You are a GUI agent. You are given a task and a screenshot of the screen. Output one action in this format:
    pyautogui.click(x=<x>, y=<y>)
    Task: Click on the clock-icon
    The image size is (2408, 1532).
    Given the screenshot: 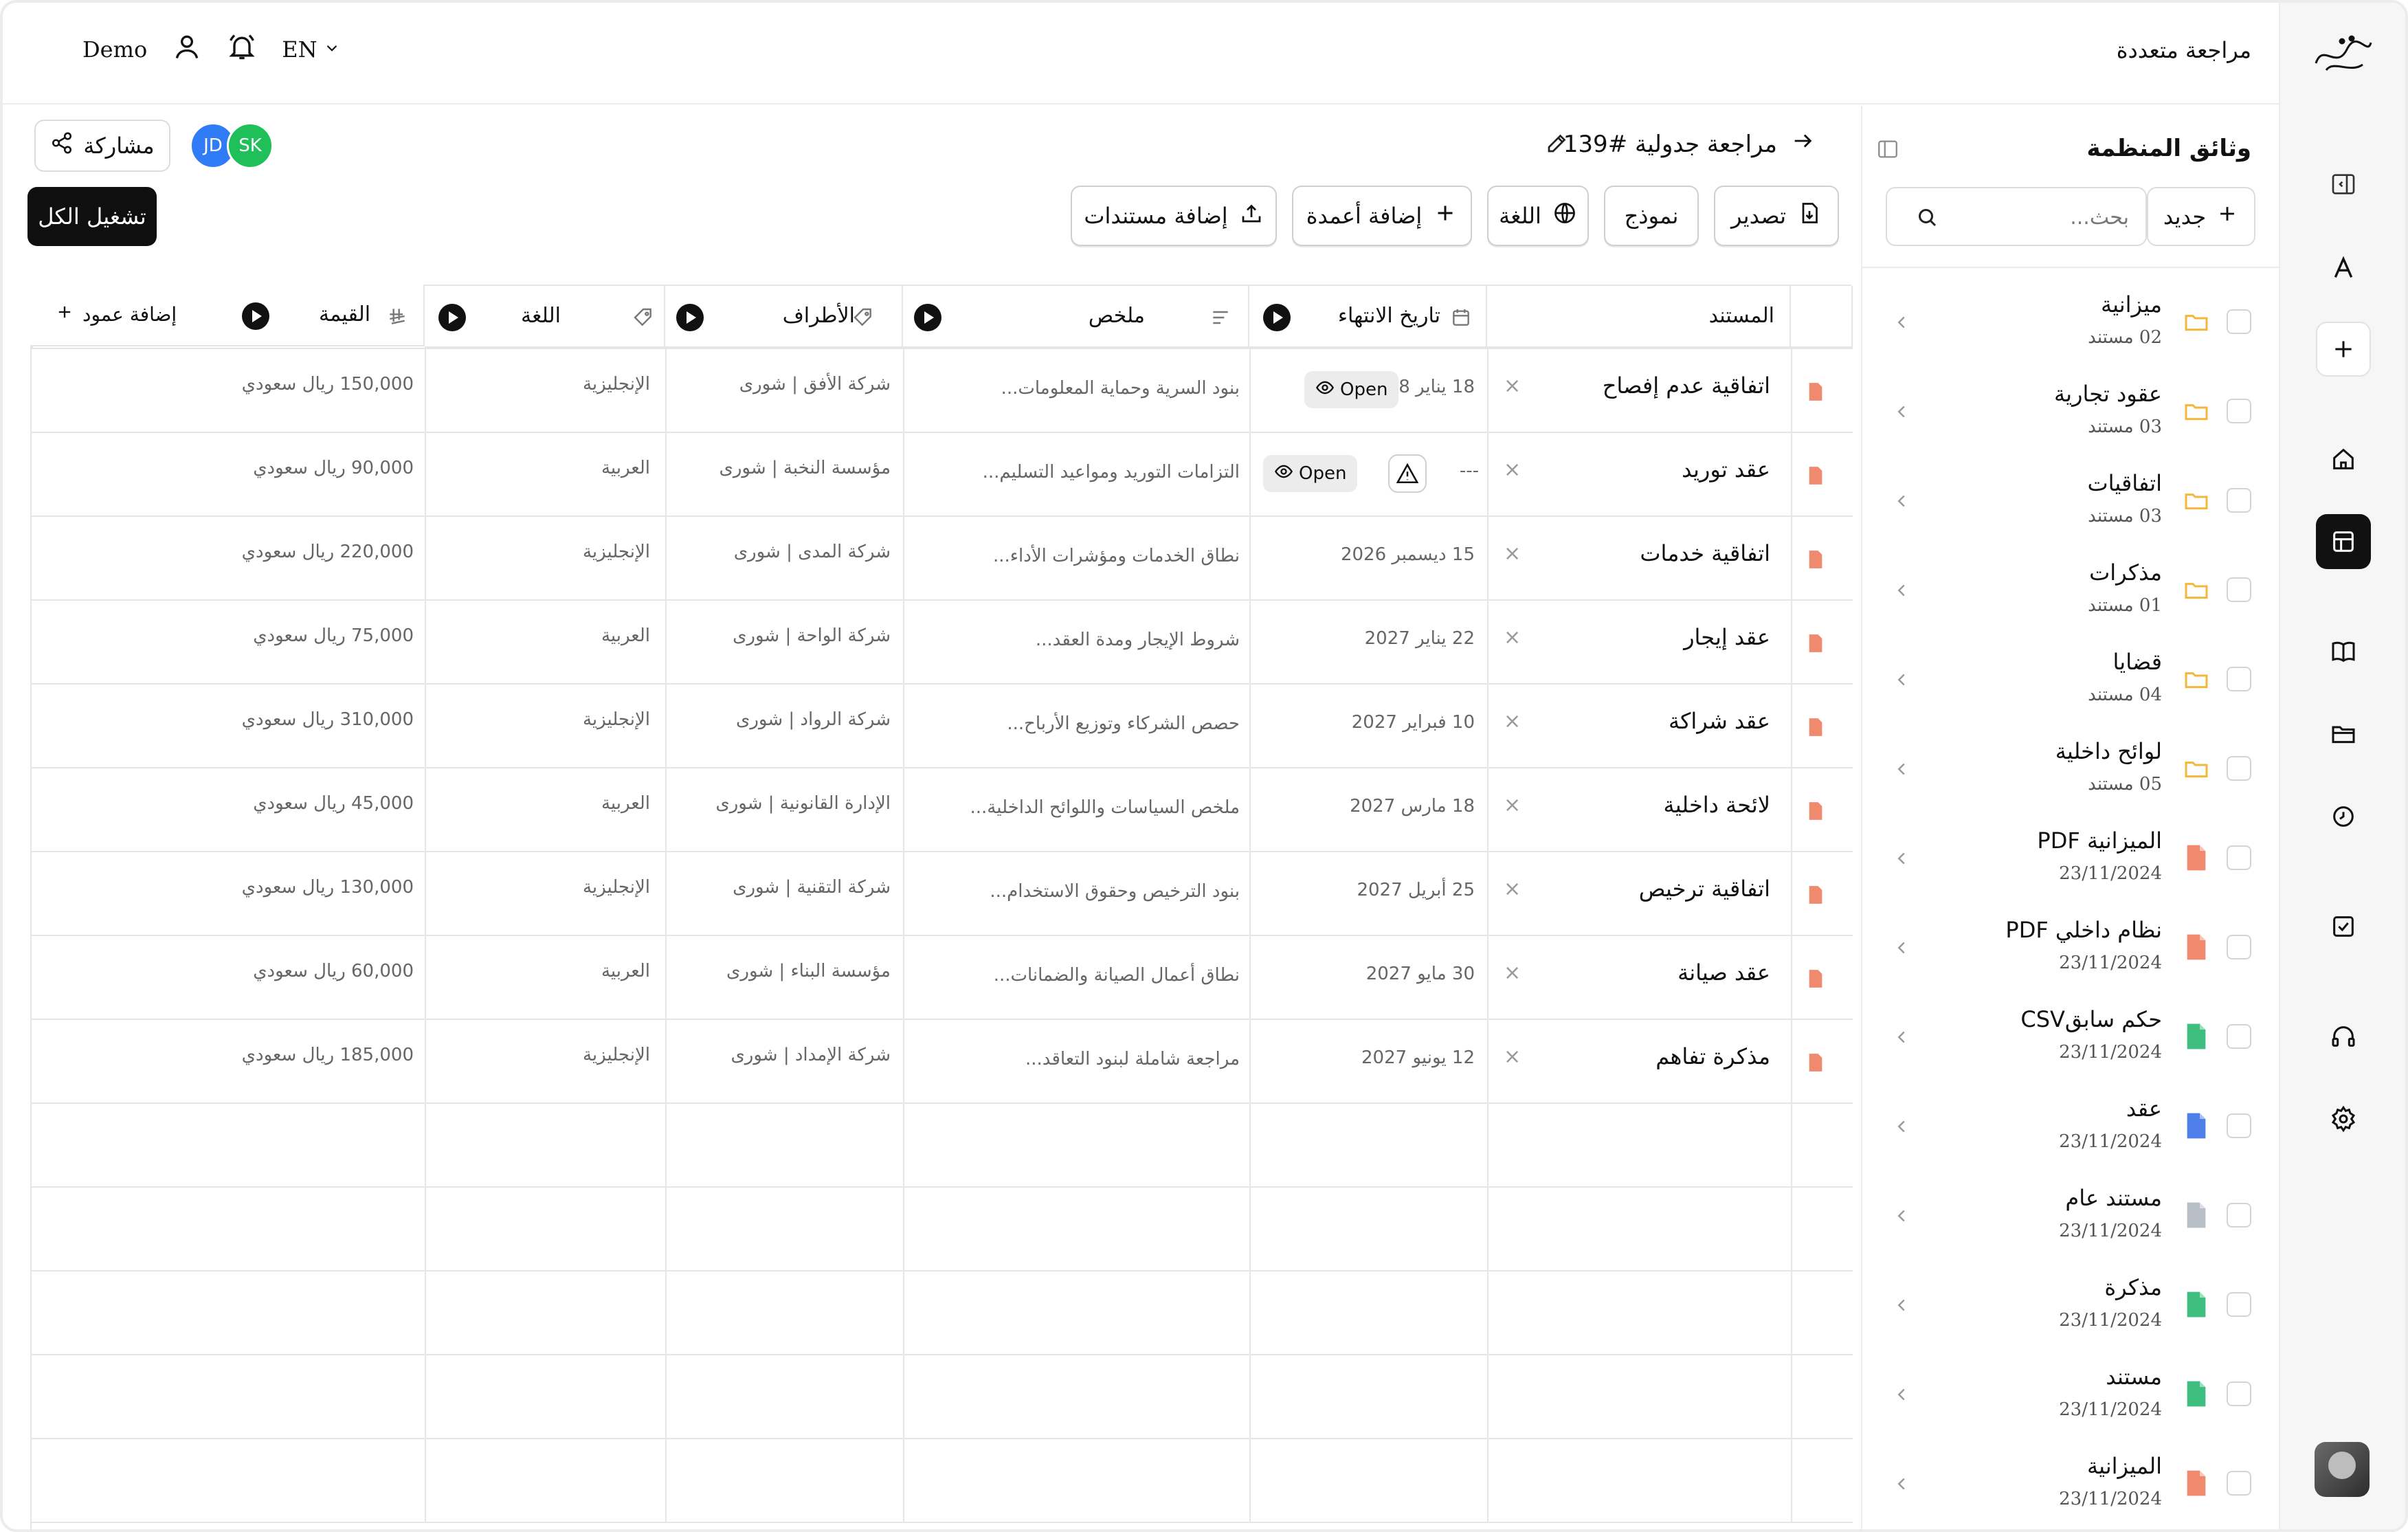 What is the action you would take?
    pyautogui.click(x=2343, y=816)
    